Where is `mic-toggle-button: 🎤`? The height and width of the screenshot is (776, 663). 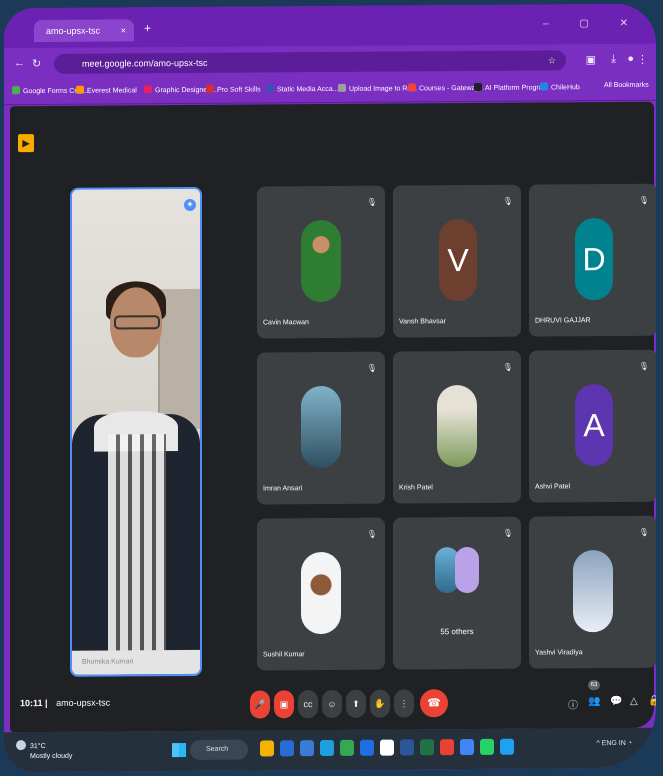 mic-toggle-button: 🎤 is located at coordinates (260, 704).